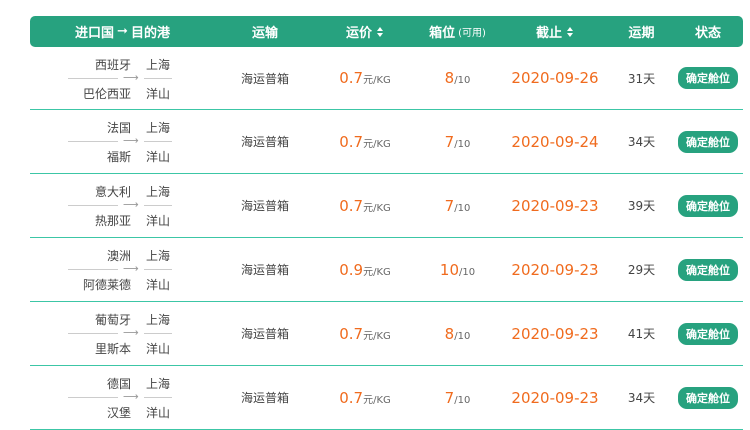  What do you see at coordinates (122, 333) in the screenshot?
I see `route-cell: 葡萄牙 ⟶ 里斯本 上海 洋山` at bounding box center [122, 333].